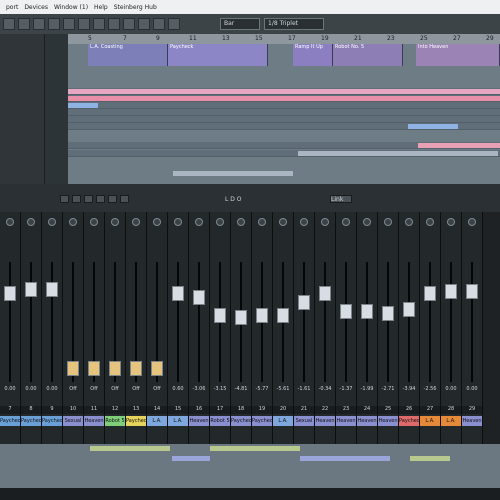 This screenshot has width=500, height=500. Describe the element at coordinates (64, 199) in the screenshot. I see `rewind-button` at that location.